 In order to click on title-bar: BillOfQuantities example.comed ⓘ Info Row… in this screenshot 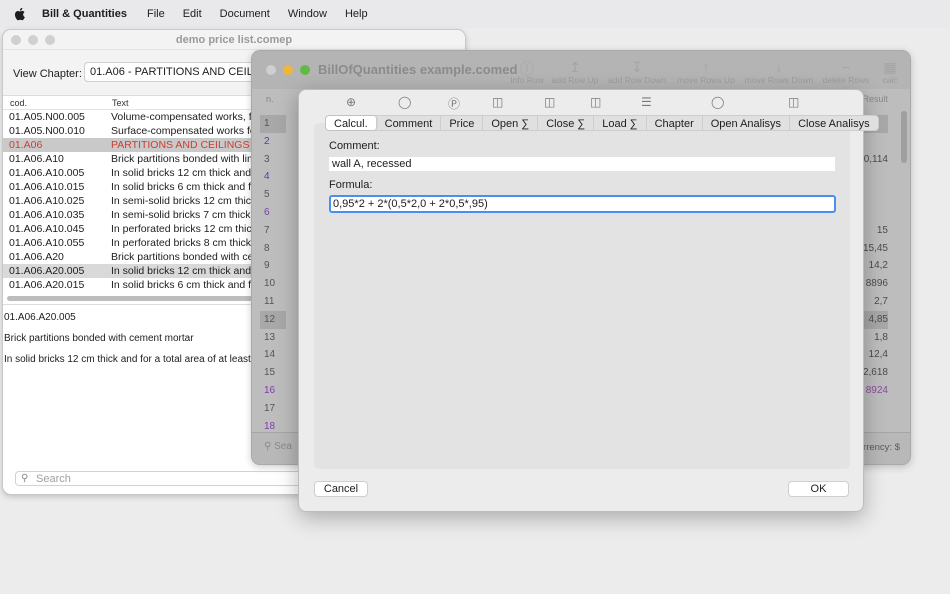, I will do `click(581, 70)`.